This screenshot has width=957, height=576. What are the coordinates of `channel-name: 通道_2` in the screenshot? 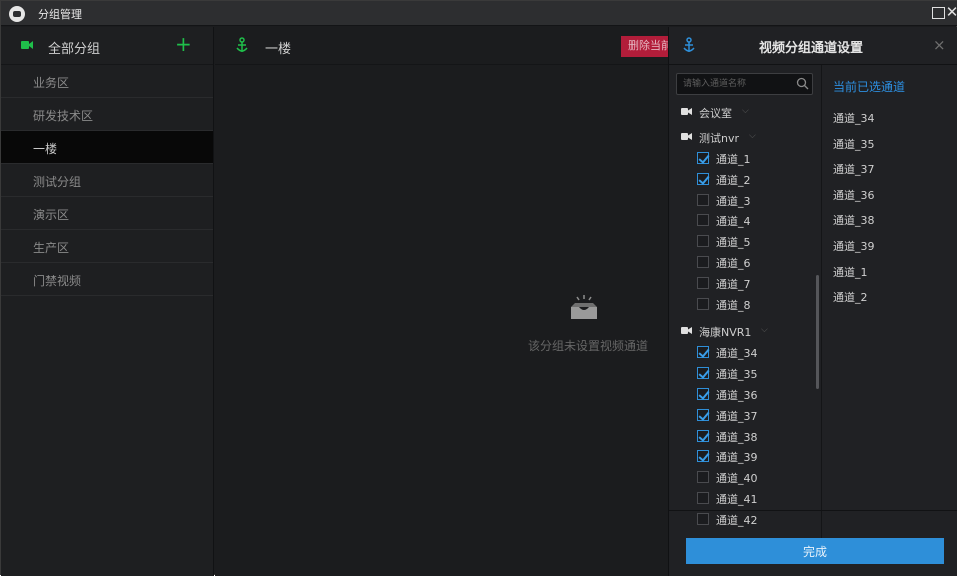 It's located at (733, 180).